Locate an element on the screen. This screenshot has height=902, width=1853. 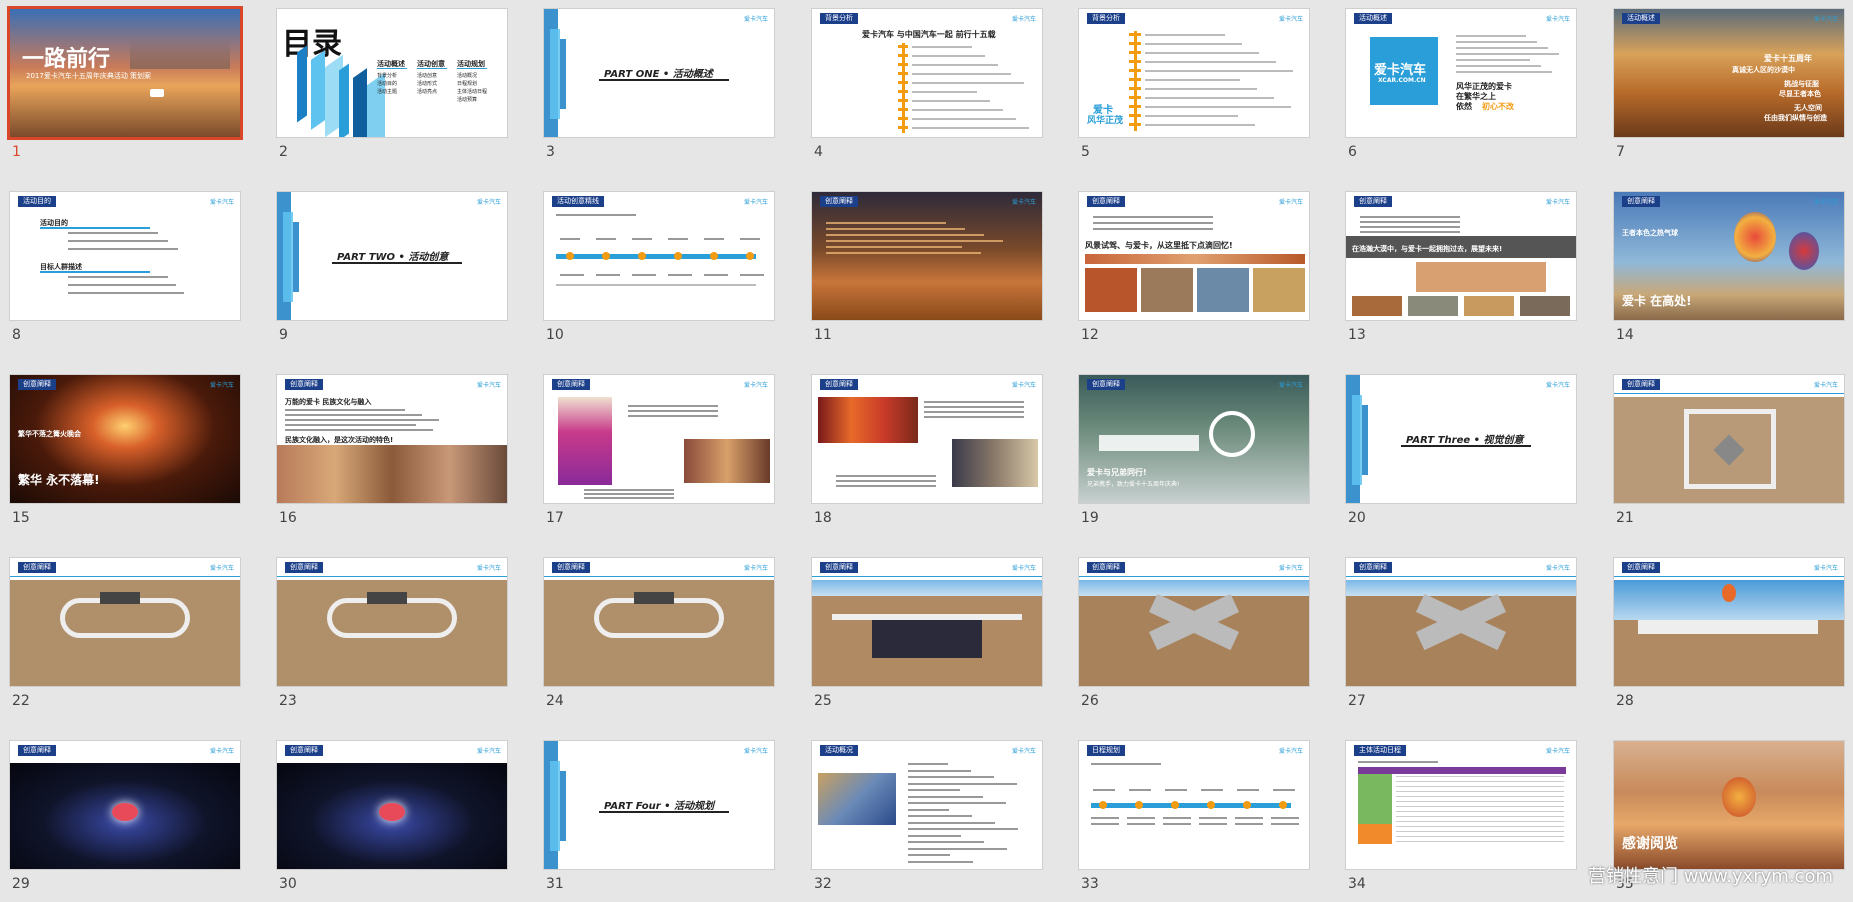
slide-thumbnail-1: 一路前行 2017爱卡汽车十五周年庆典活动 策划案 is located at coordinates (125, 73).